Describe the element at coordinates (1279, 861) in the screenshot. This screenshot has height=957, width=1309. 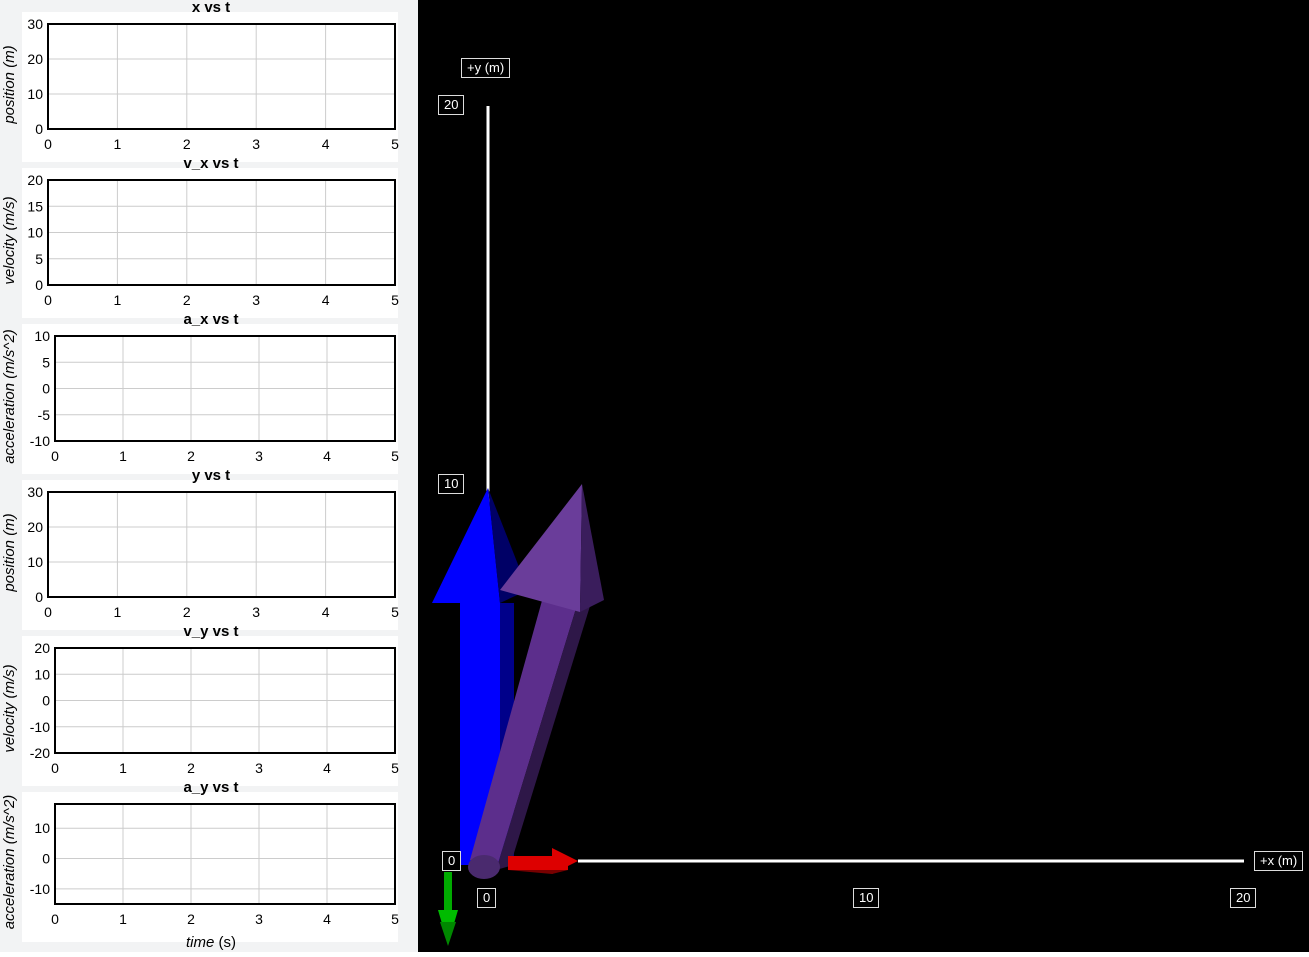
I see `x-axis-label: +x (m)` at that location.